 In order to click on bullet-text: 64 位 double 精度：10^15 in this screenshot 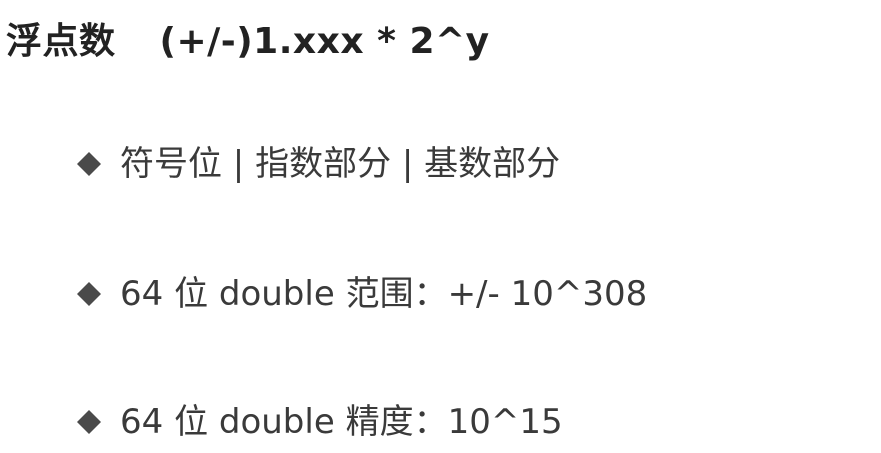, I will do `click(341, 422)`.